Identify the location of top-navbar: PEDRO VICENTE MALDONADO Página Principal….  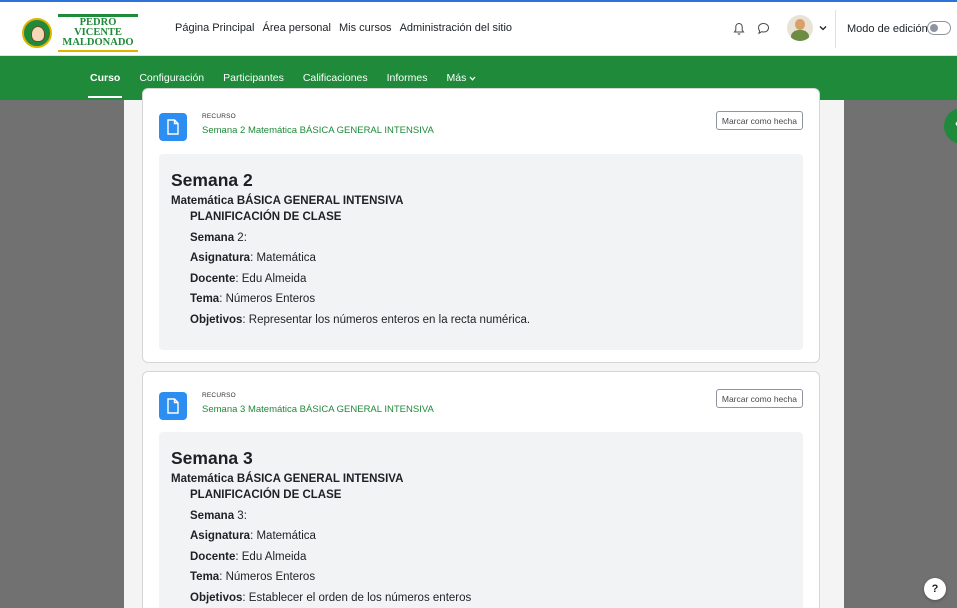
(478, 28).